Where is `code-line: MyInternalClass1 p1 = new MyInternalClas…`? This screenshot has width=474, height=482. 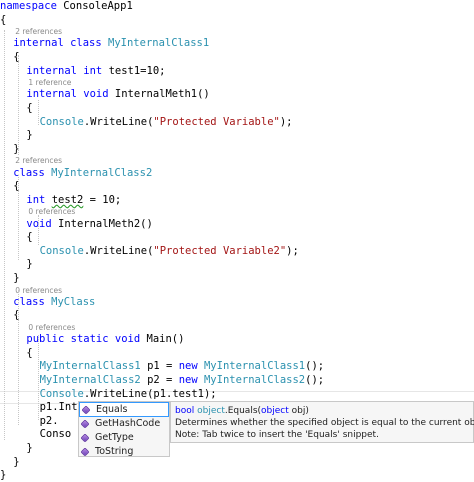
code-line: MyInternalClass1 p1 = new MyInternalClas… is located at coordinates (237, 366).